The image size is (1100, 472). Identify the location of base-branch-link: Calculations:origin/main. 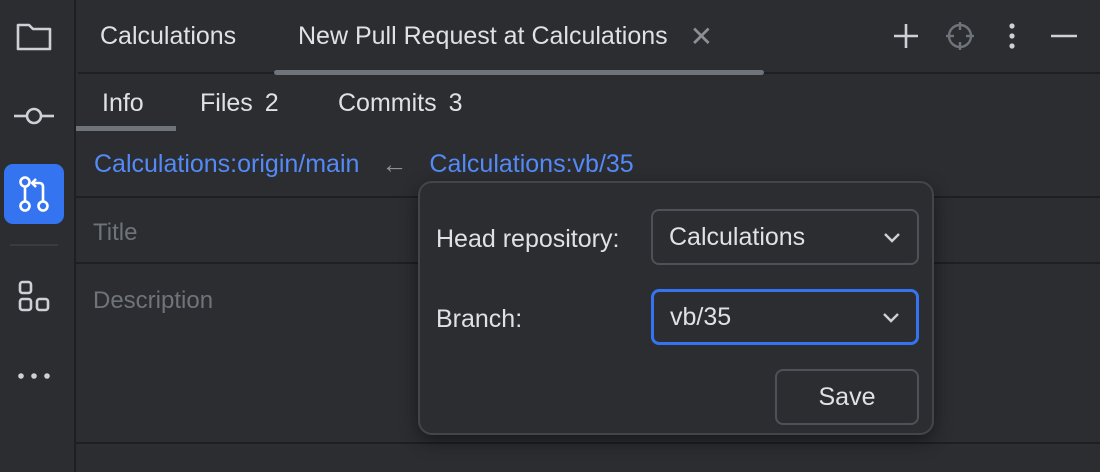
(226, 164).